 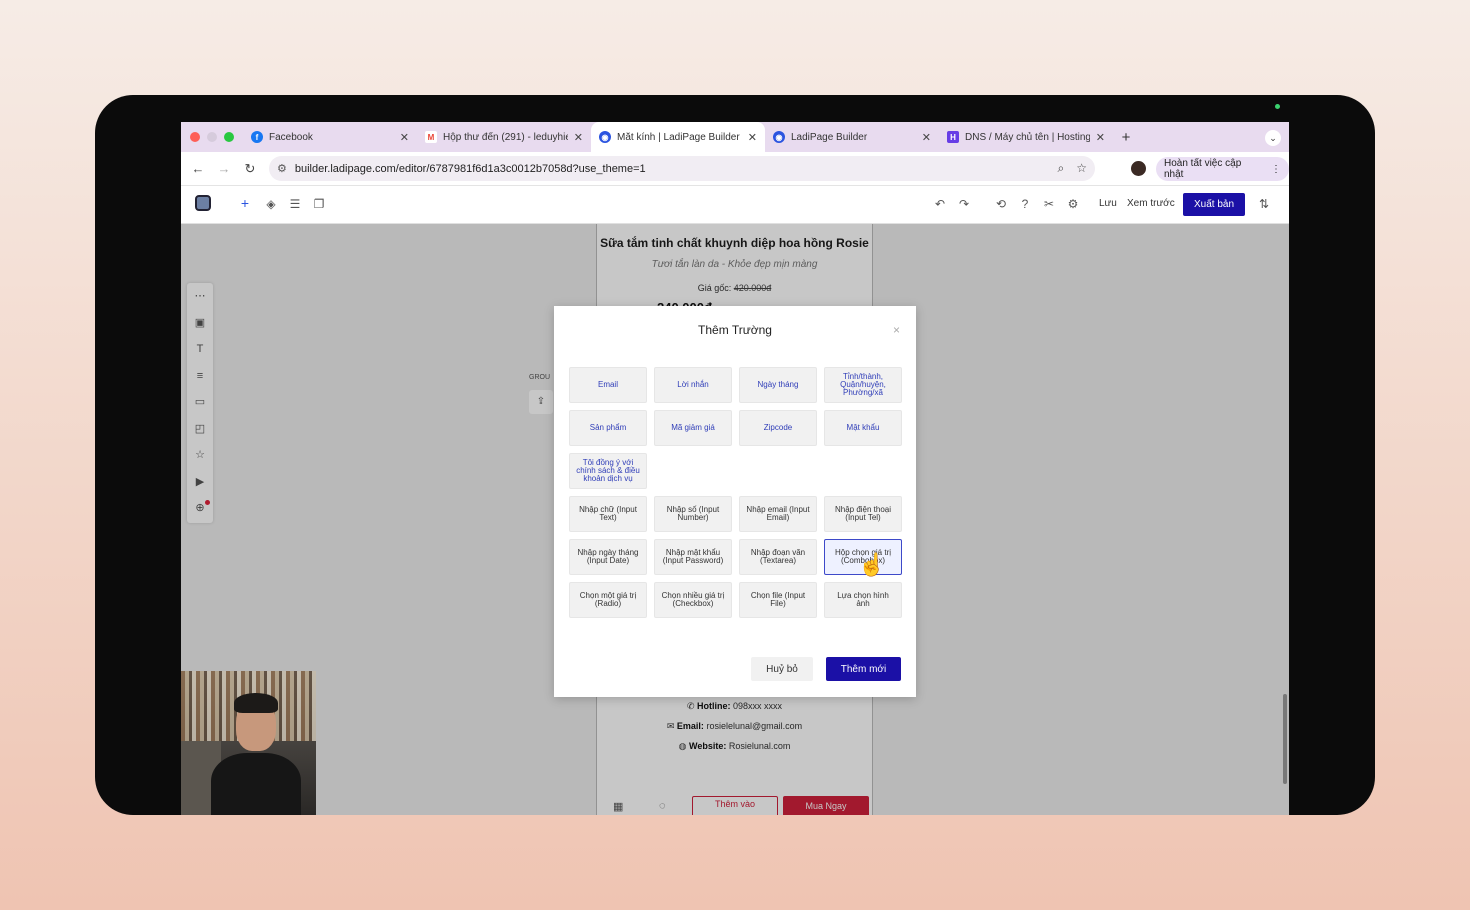 What do you see at coordinates (295, 204) in the screenshot?
I see `sections-icon: ☰` at bounding box center [295, 204].